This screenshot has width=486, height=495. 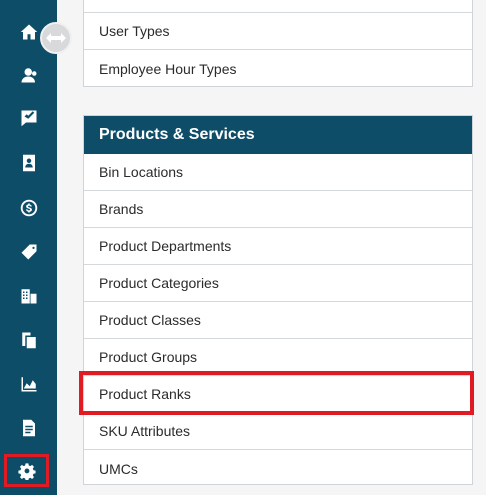 I want to click on sidebar-nav, so click(x=28, y=247).